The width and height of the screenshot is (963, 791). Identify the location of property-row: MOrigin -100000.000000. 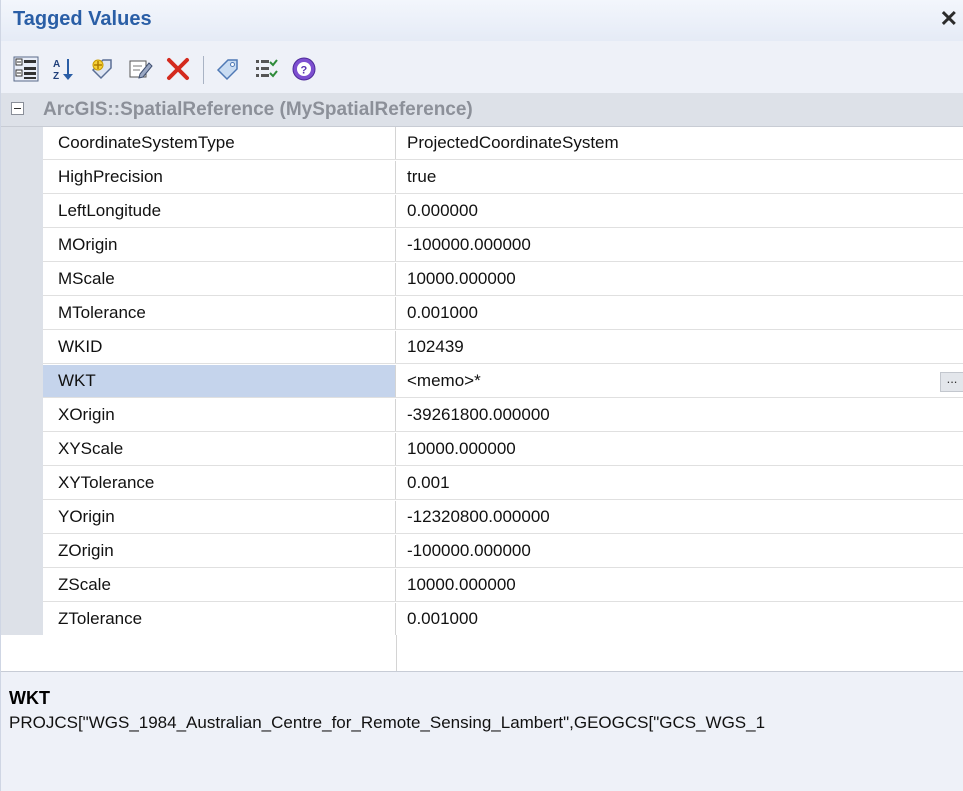
(503, 245).